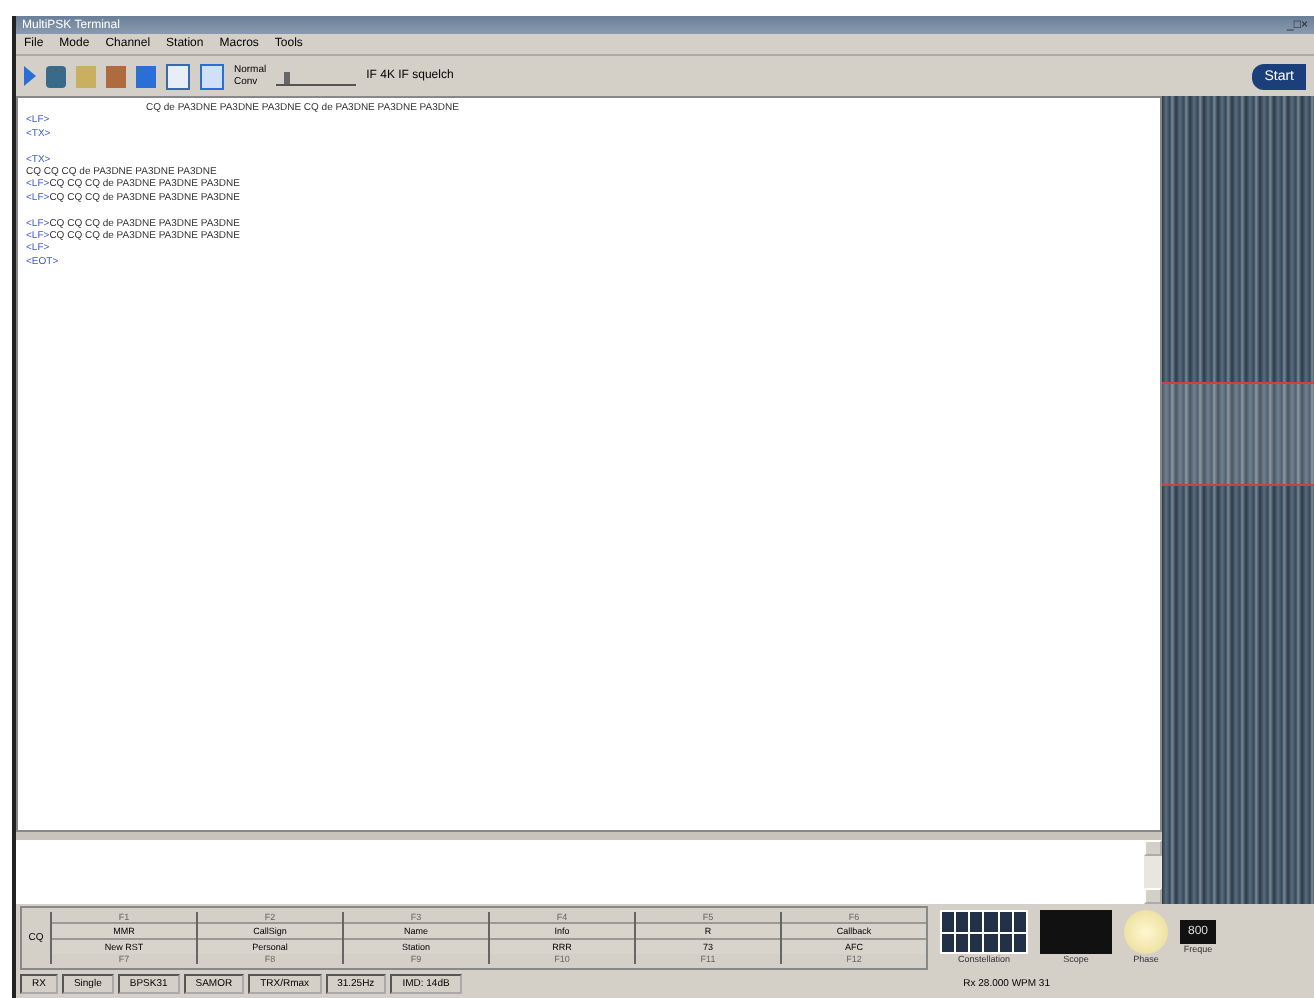 This screenshot has height=998, width=1314. What do you see at coordinates (580, 872) in the screenshot?
I see `transmit-field` at bounding box center [580, 872].